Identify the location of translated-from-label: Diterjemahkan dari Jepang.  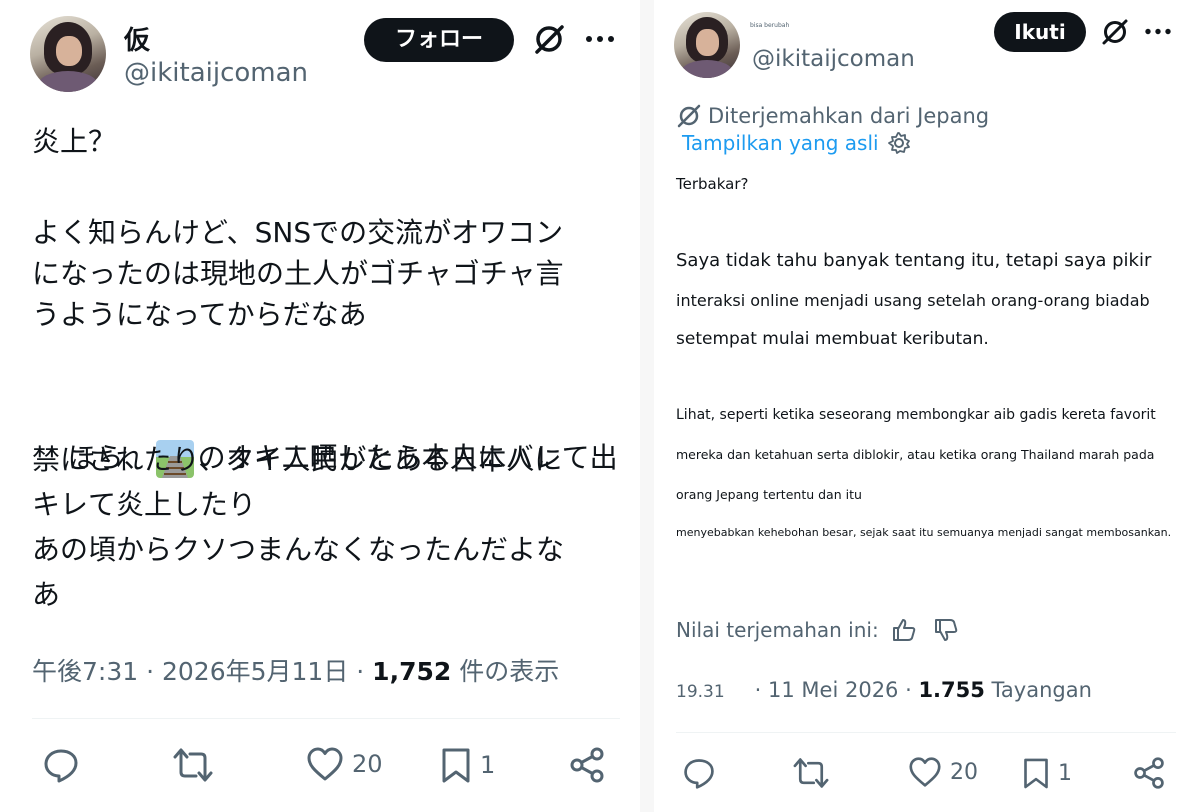
(849, 116).